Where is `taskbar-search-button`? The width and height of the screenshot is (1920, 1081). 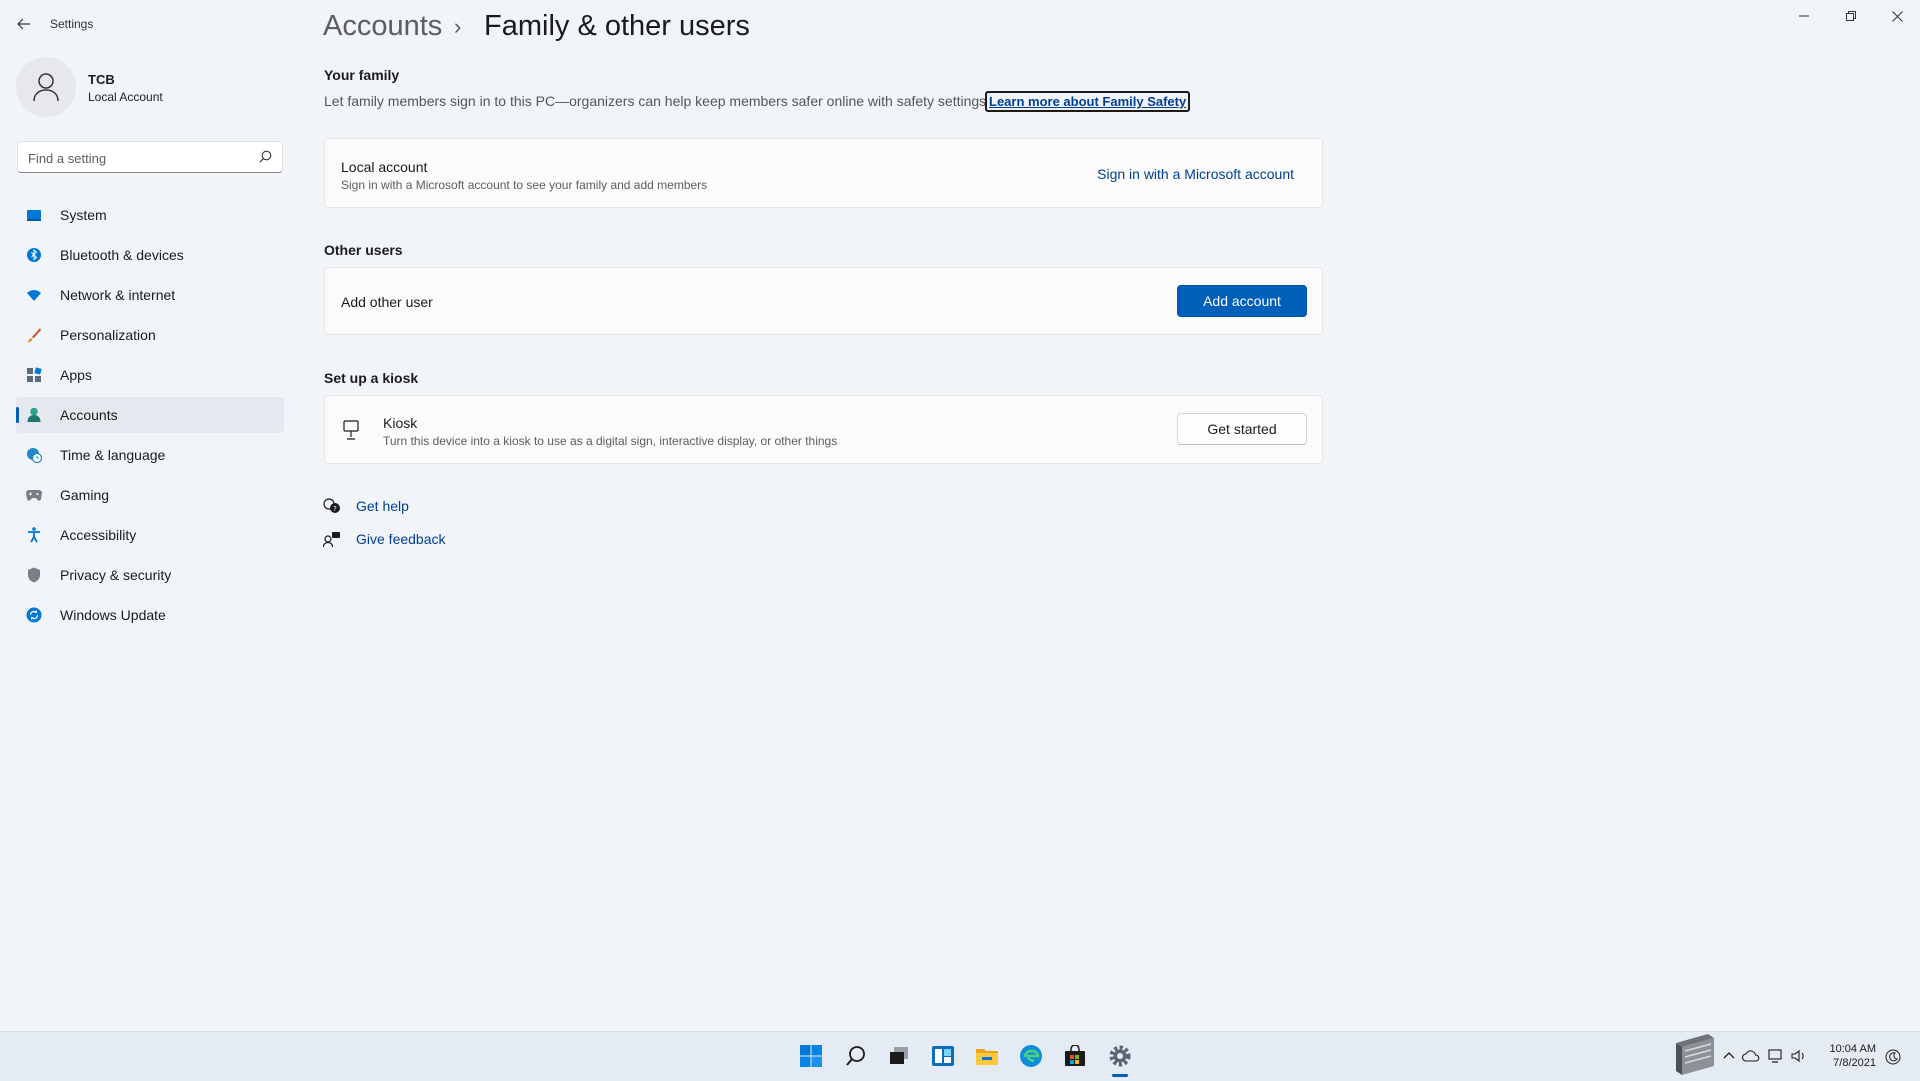
taskbar-search-button is located at coordinates (856, 1056).